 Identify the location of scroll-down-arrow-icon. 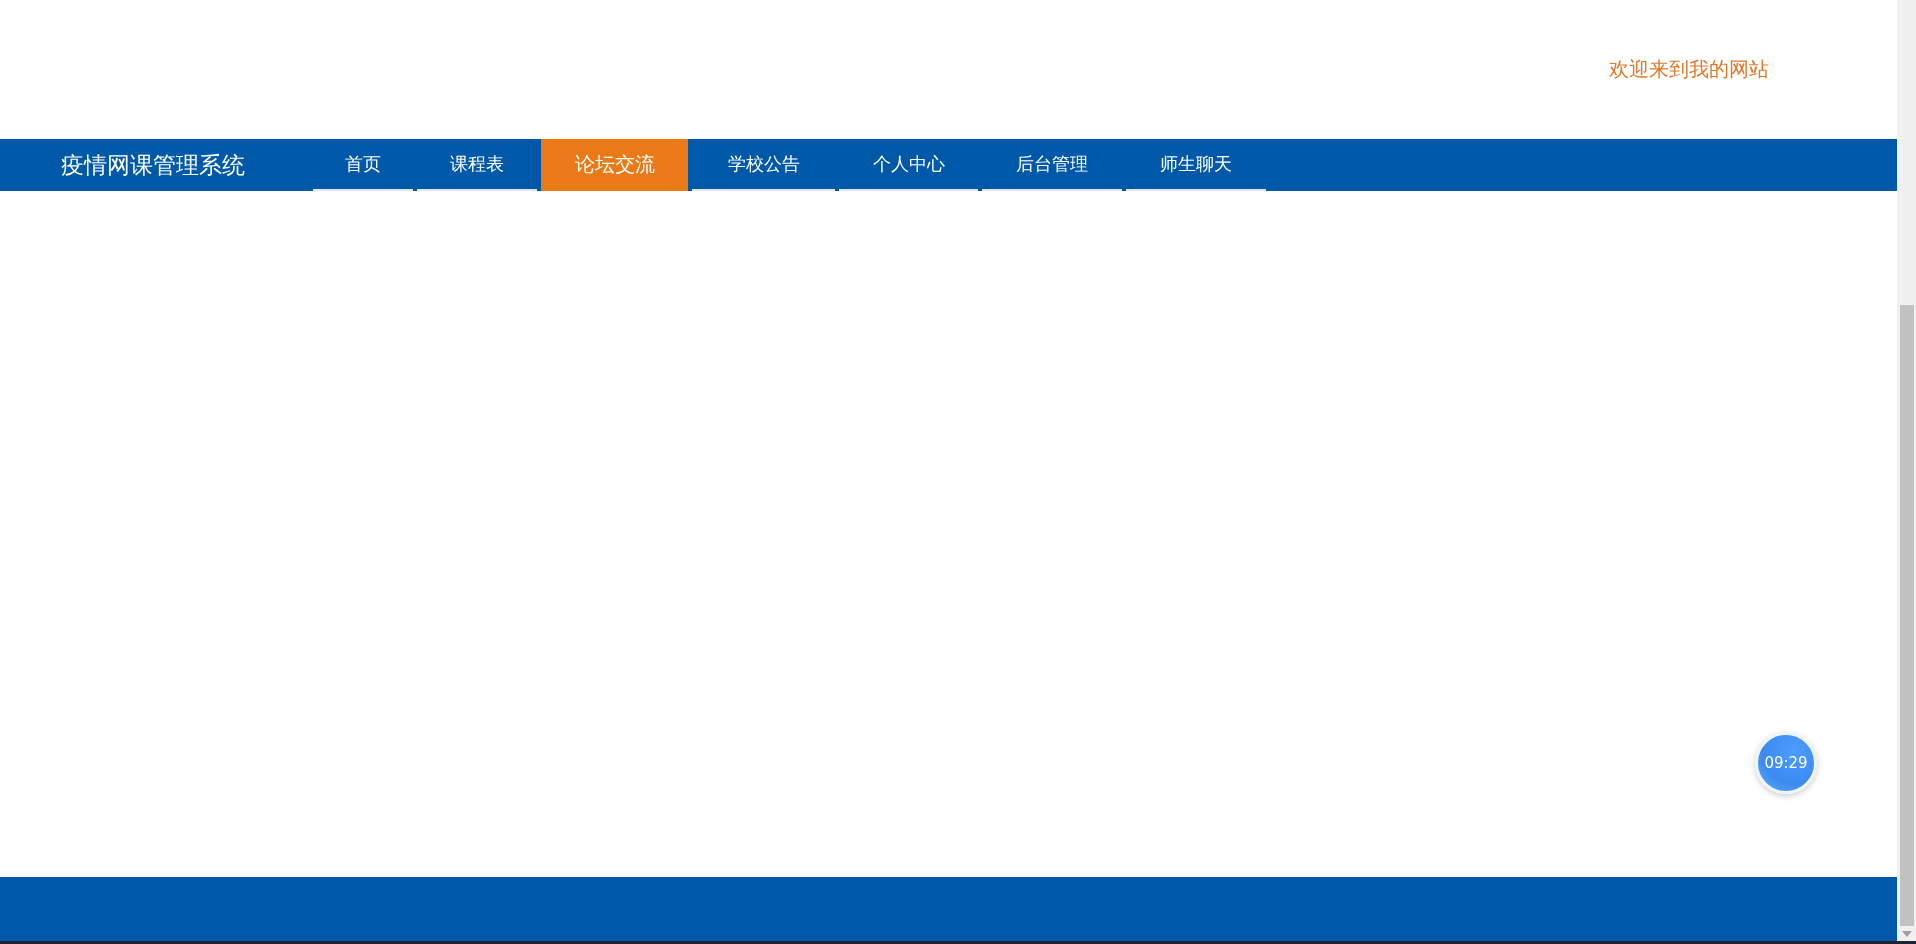
(1906, 934).